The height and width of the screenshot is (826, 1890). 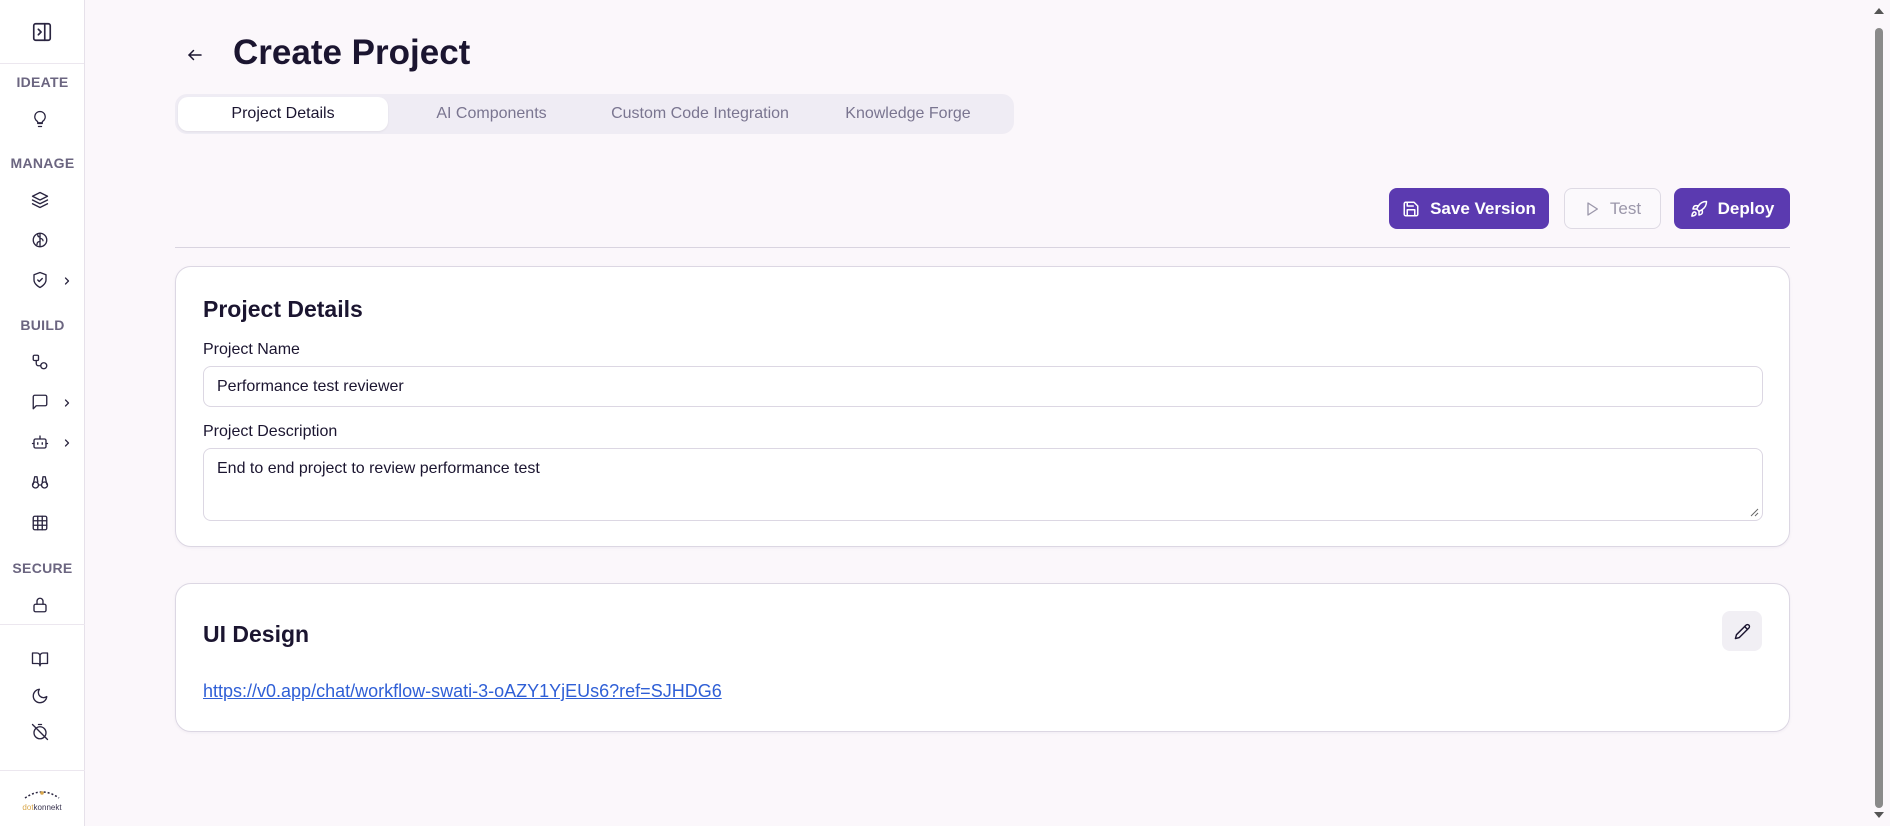 What do you see at coordinates (983, 386) in the screenshot?
I see `project-name-input: Performance test reviewer` at bounding box center [983, 386].